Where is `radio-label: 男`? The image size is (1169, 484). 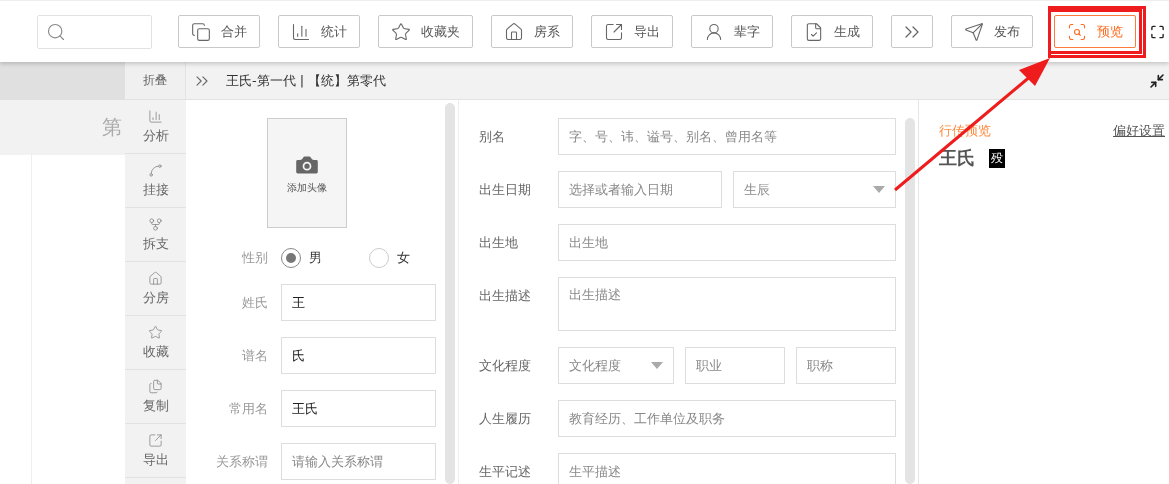
radio-label: 男 is located at coordinates (315, 258).